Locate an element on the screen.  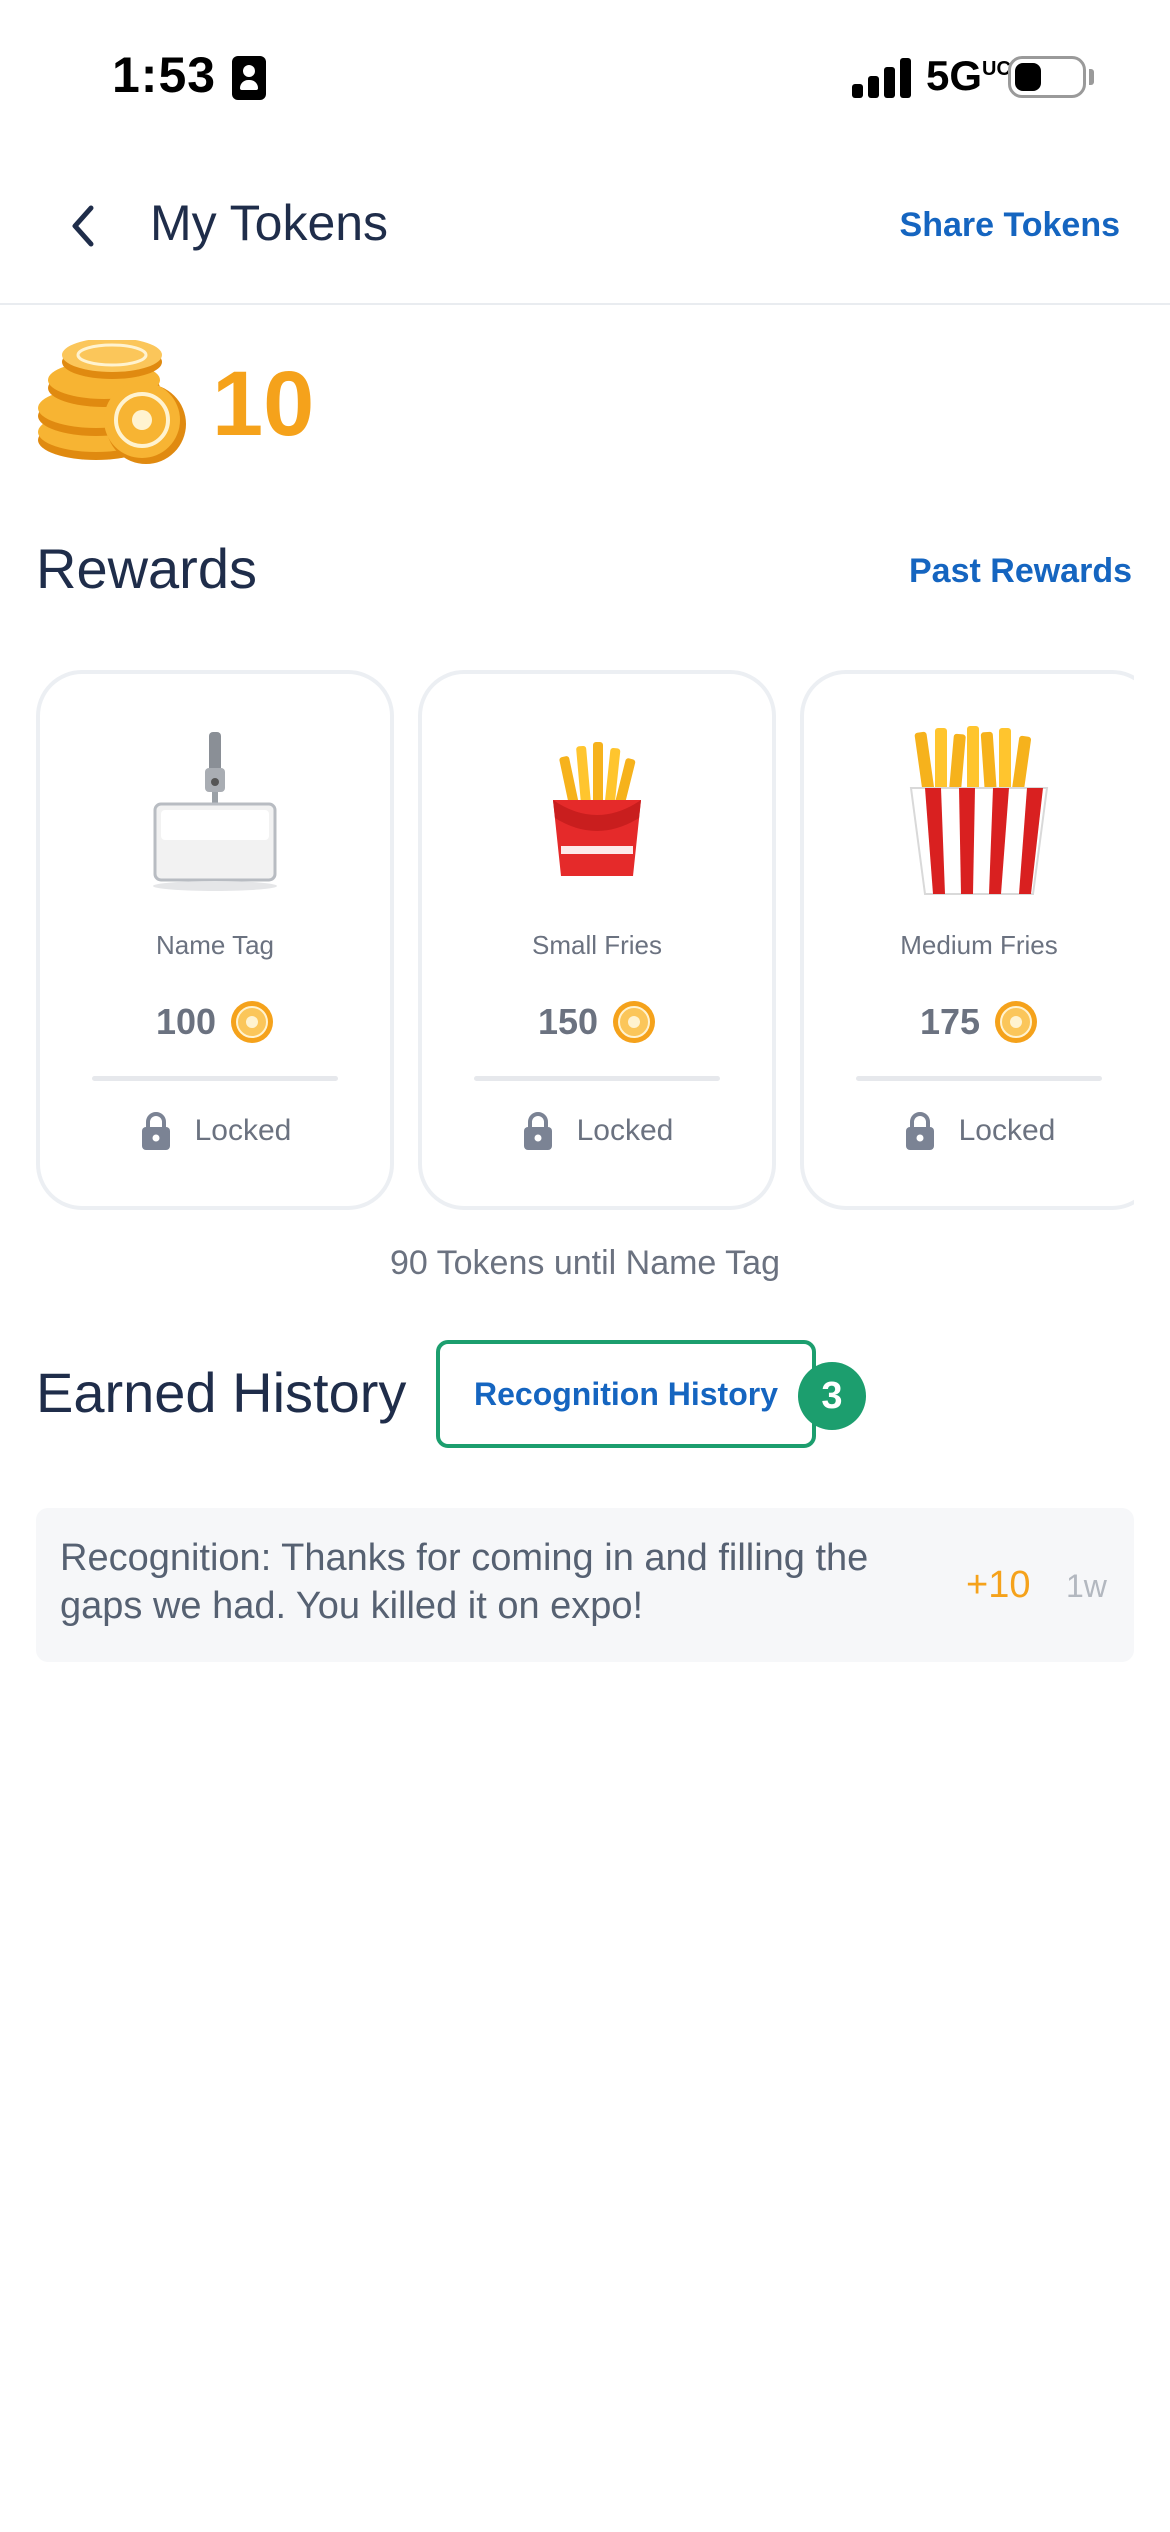
reward-card-name-tag: Name Tag 100 Locked is located at coordinates (215, 940).